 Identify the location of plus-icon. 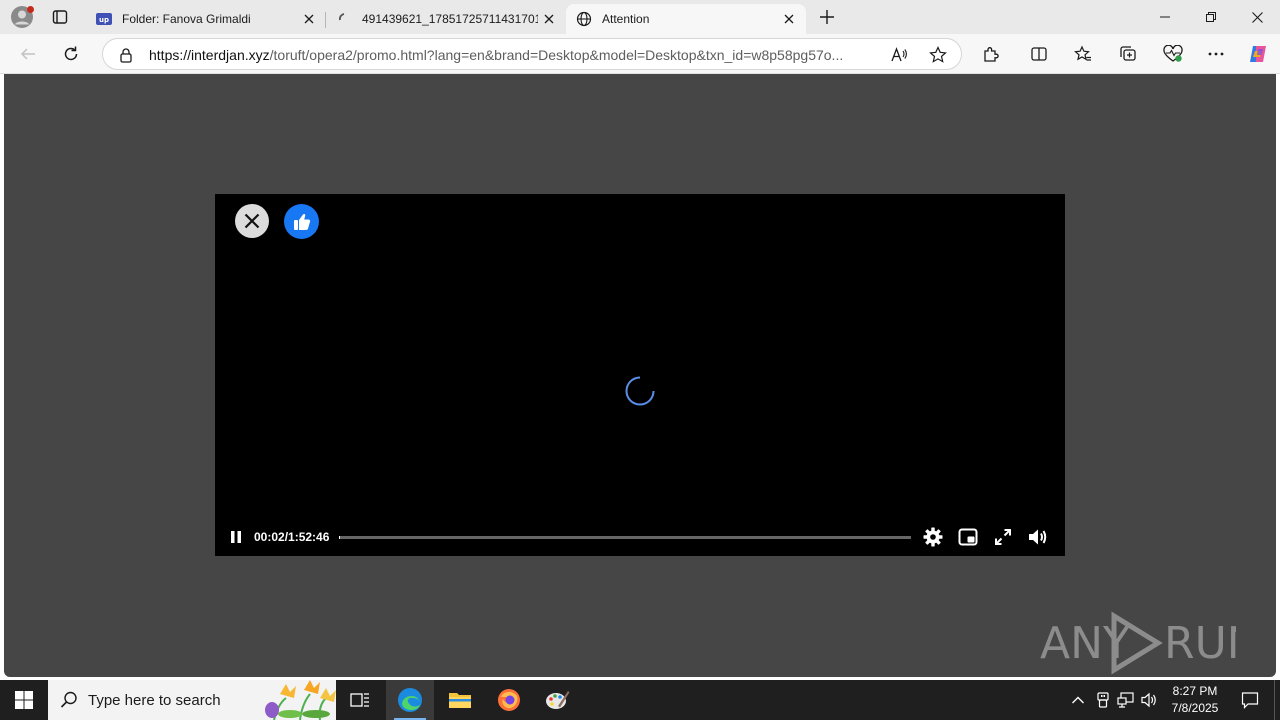
(827, 17).